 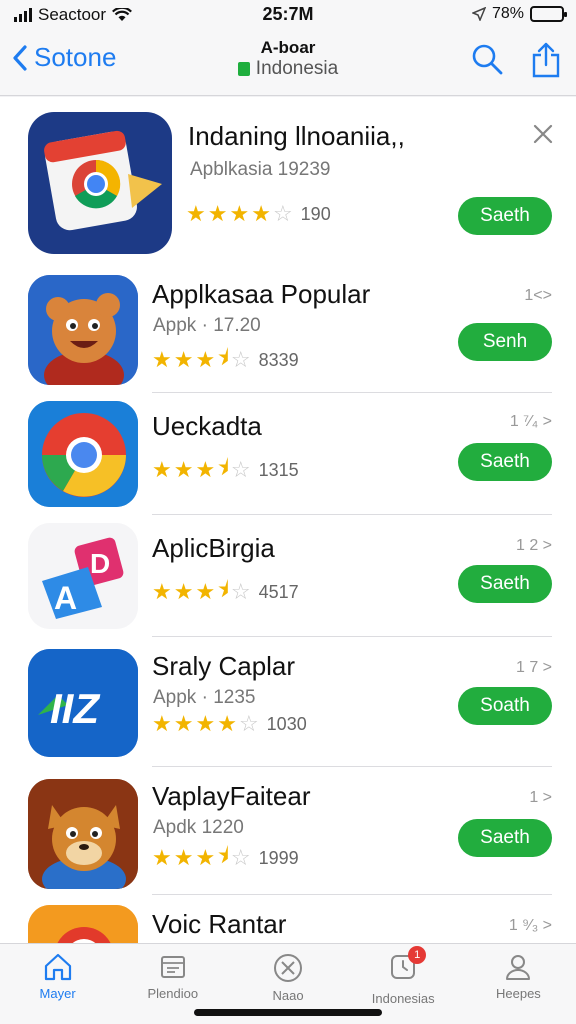 What do you see at coordinates (260, 169) in the screenshot?
I see `app-subtitle: Apblkasia 19239` at bounding box center [260, 169].